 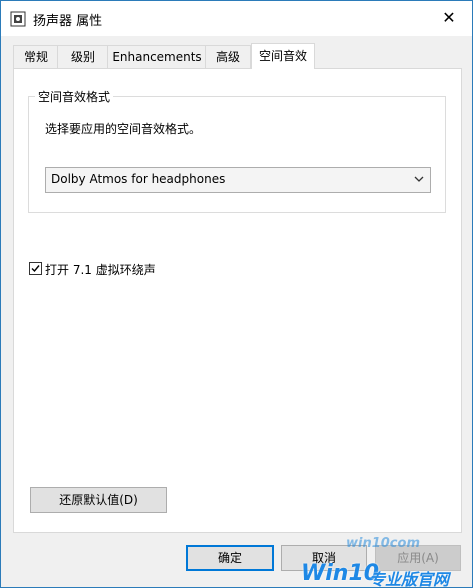 What do you see at coordinates (68, 21) in the screenshot?
I see `window-title: 扬声器 属性` at bounding box center [68, 21].